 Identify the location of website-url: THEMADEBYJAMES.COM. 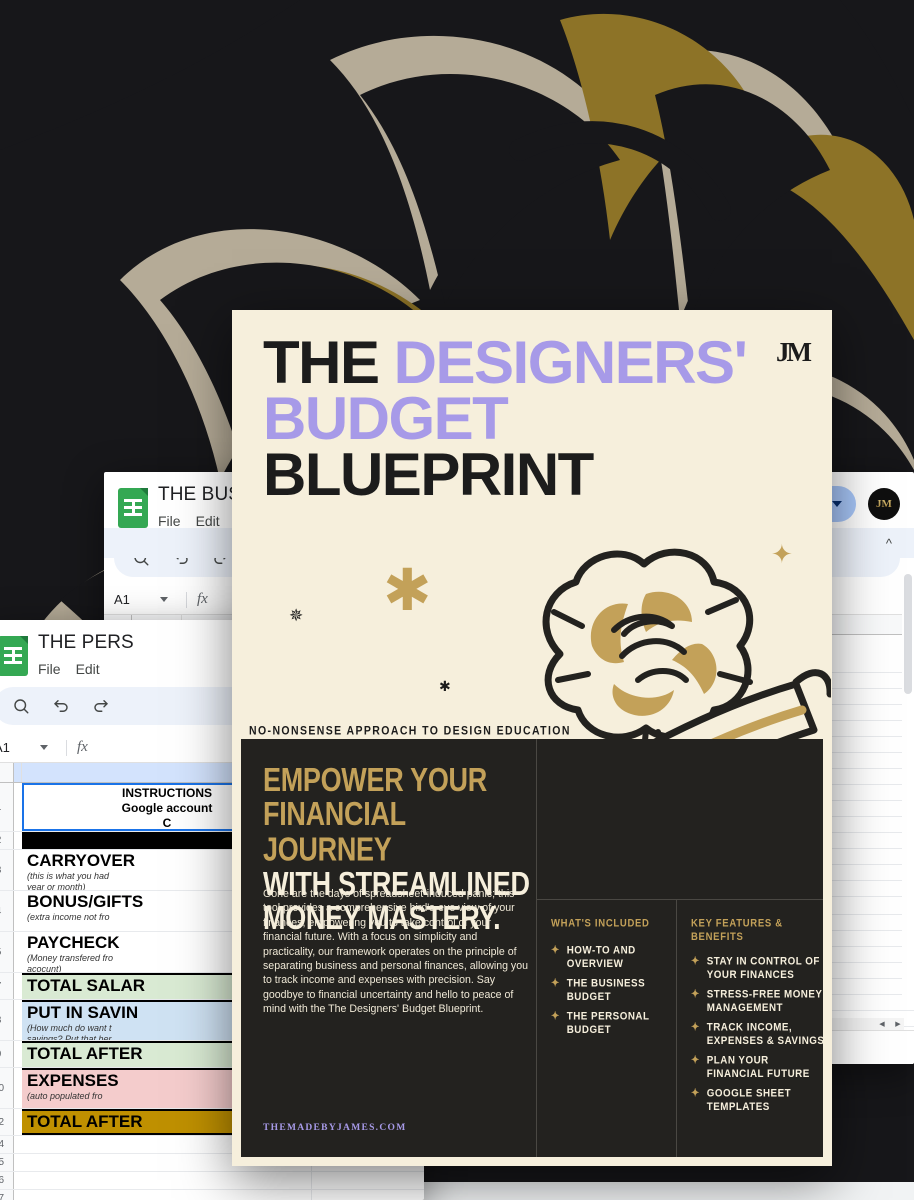
(334, 1128).